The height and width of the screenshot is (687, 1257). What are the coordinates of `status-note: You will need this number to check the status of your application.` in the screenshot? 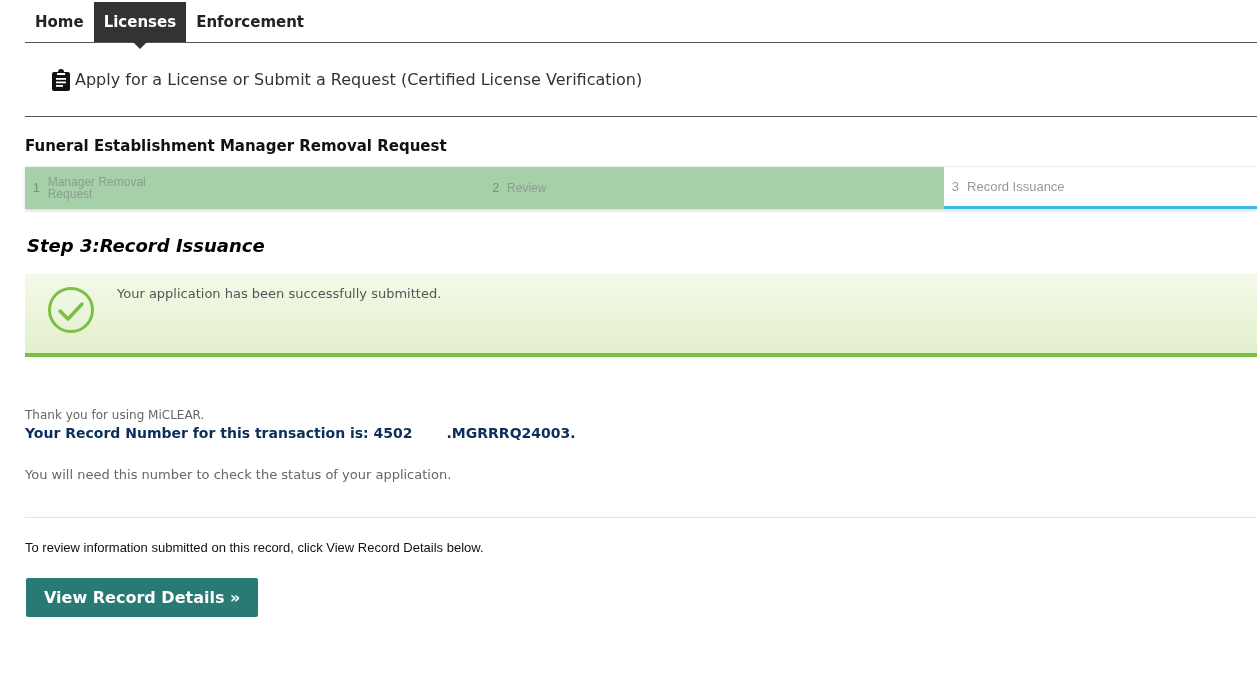 It's located at (239, 474).